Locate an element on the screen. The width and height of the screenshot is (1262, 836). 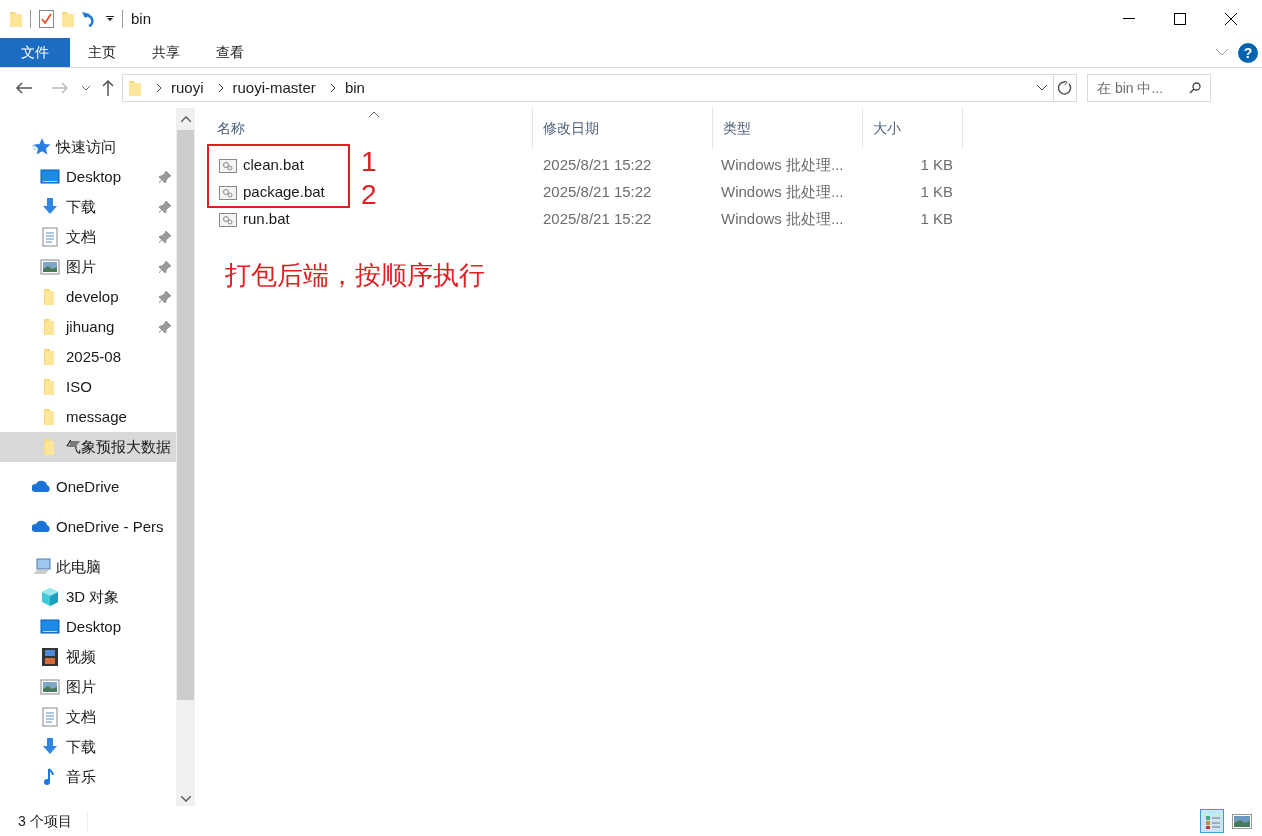
nav-item: 气象预报大数据 is located at coordinates (88, 447).